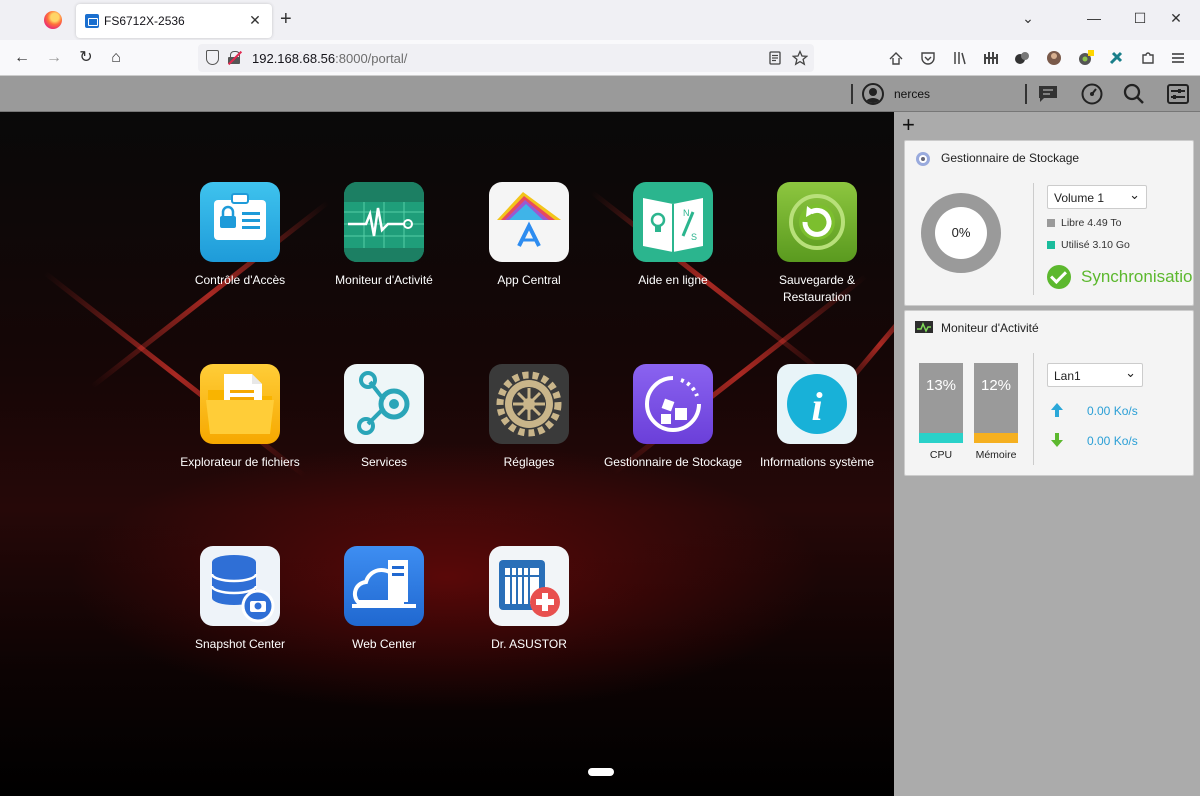 Image resolution: width=1200 pixels, height=796 pixels. I want to click on back-button: ←, so click(22, 58).